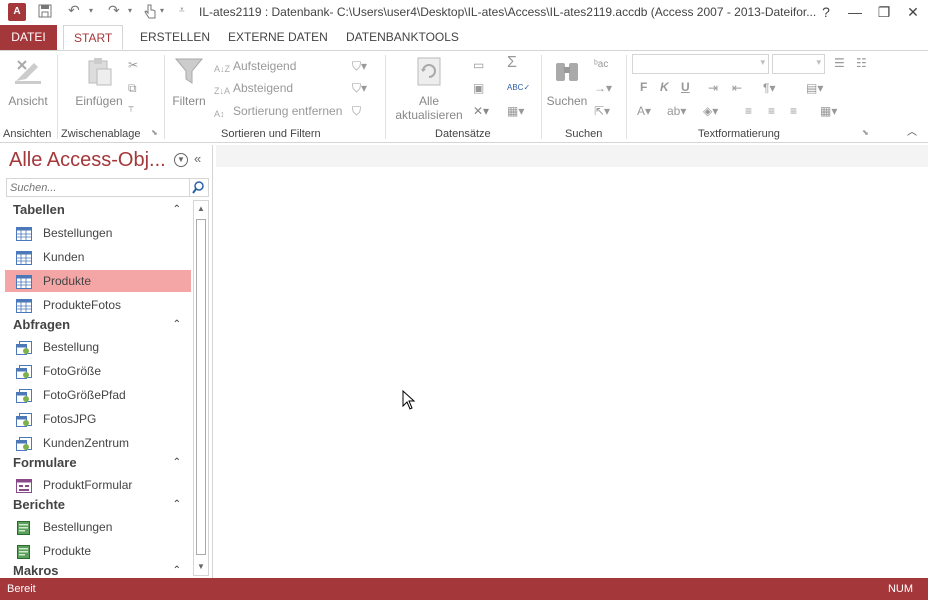 This screenshot has width=928, height=600. Describe the element at coordinates (189, 81) in the screenshot. I see `filter-button: Filtern` at that location.